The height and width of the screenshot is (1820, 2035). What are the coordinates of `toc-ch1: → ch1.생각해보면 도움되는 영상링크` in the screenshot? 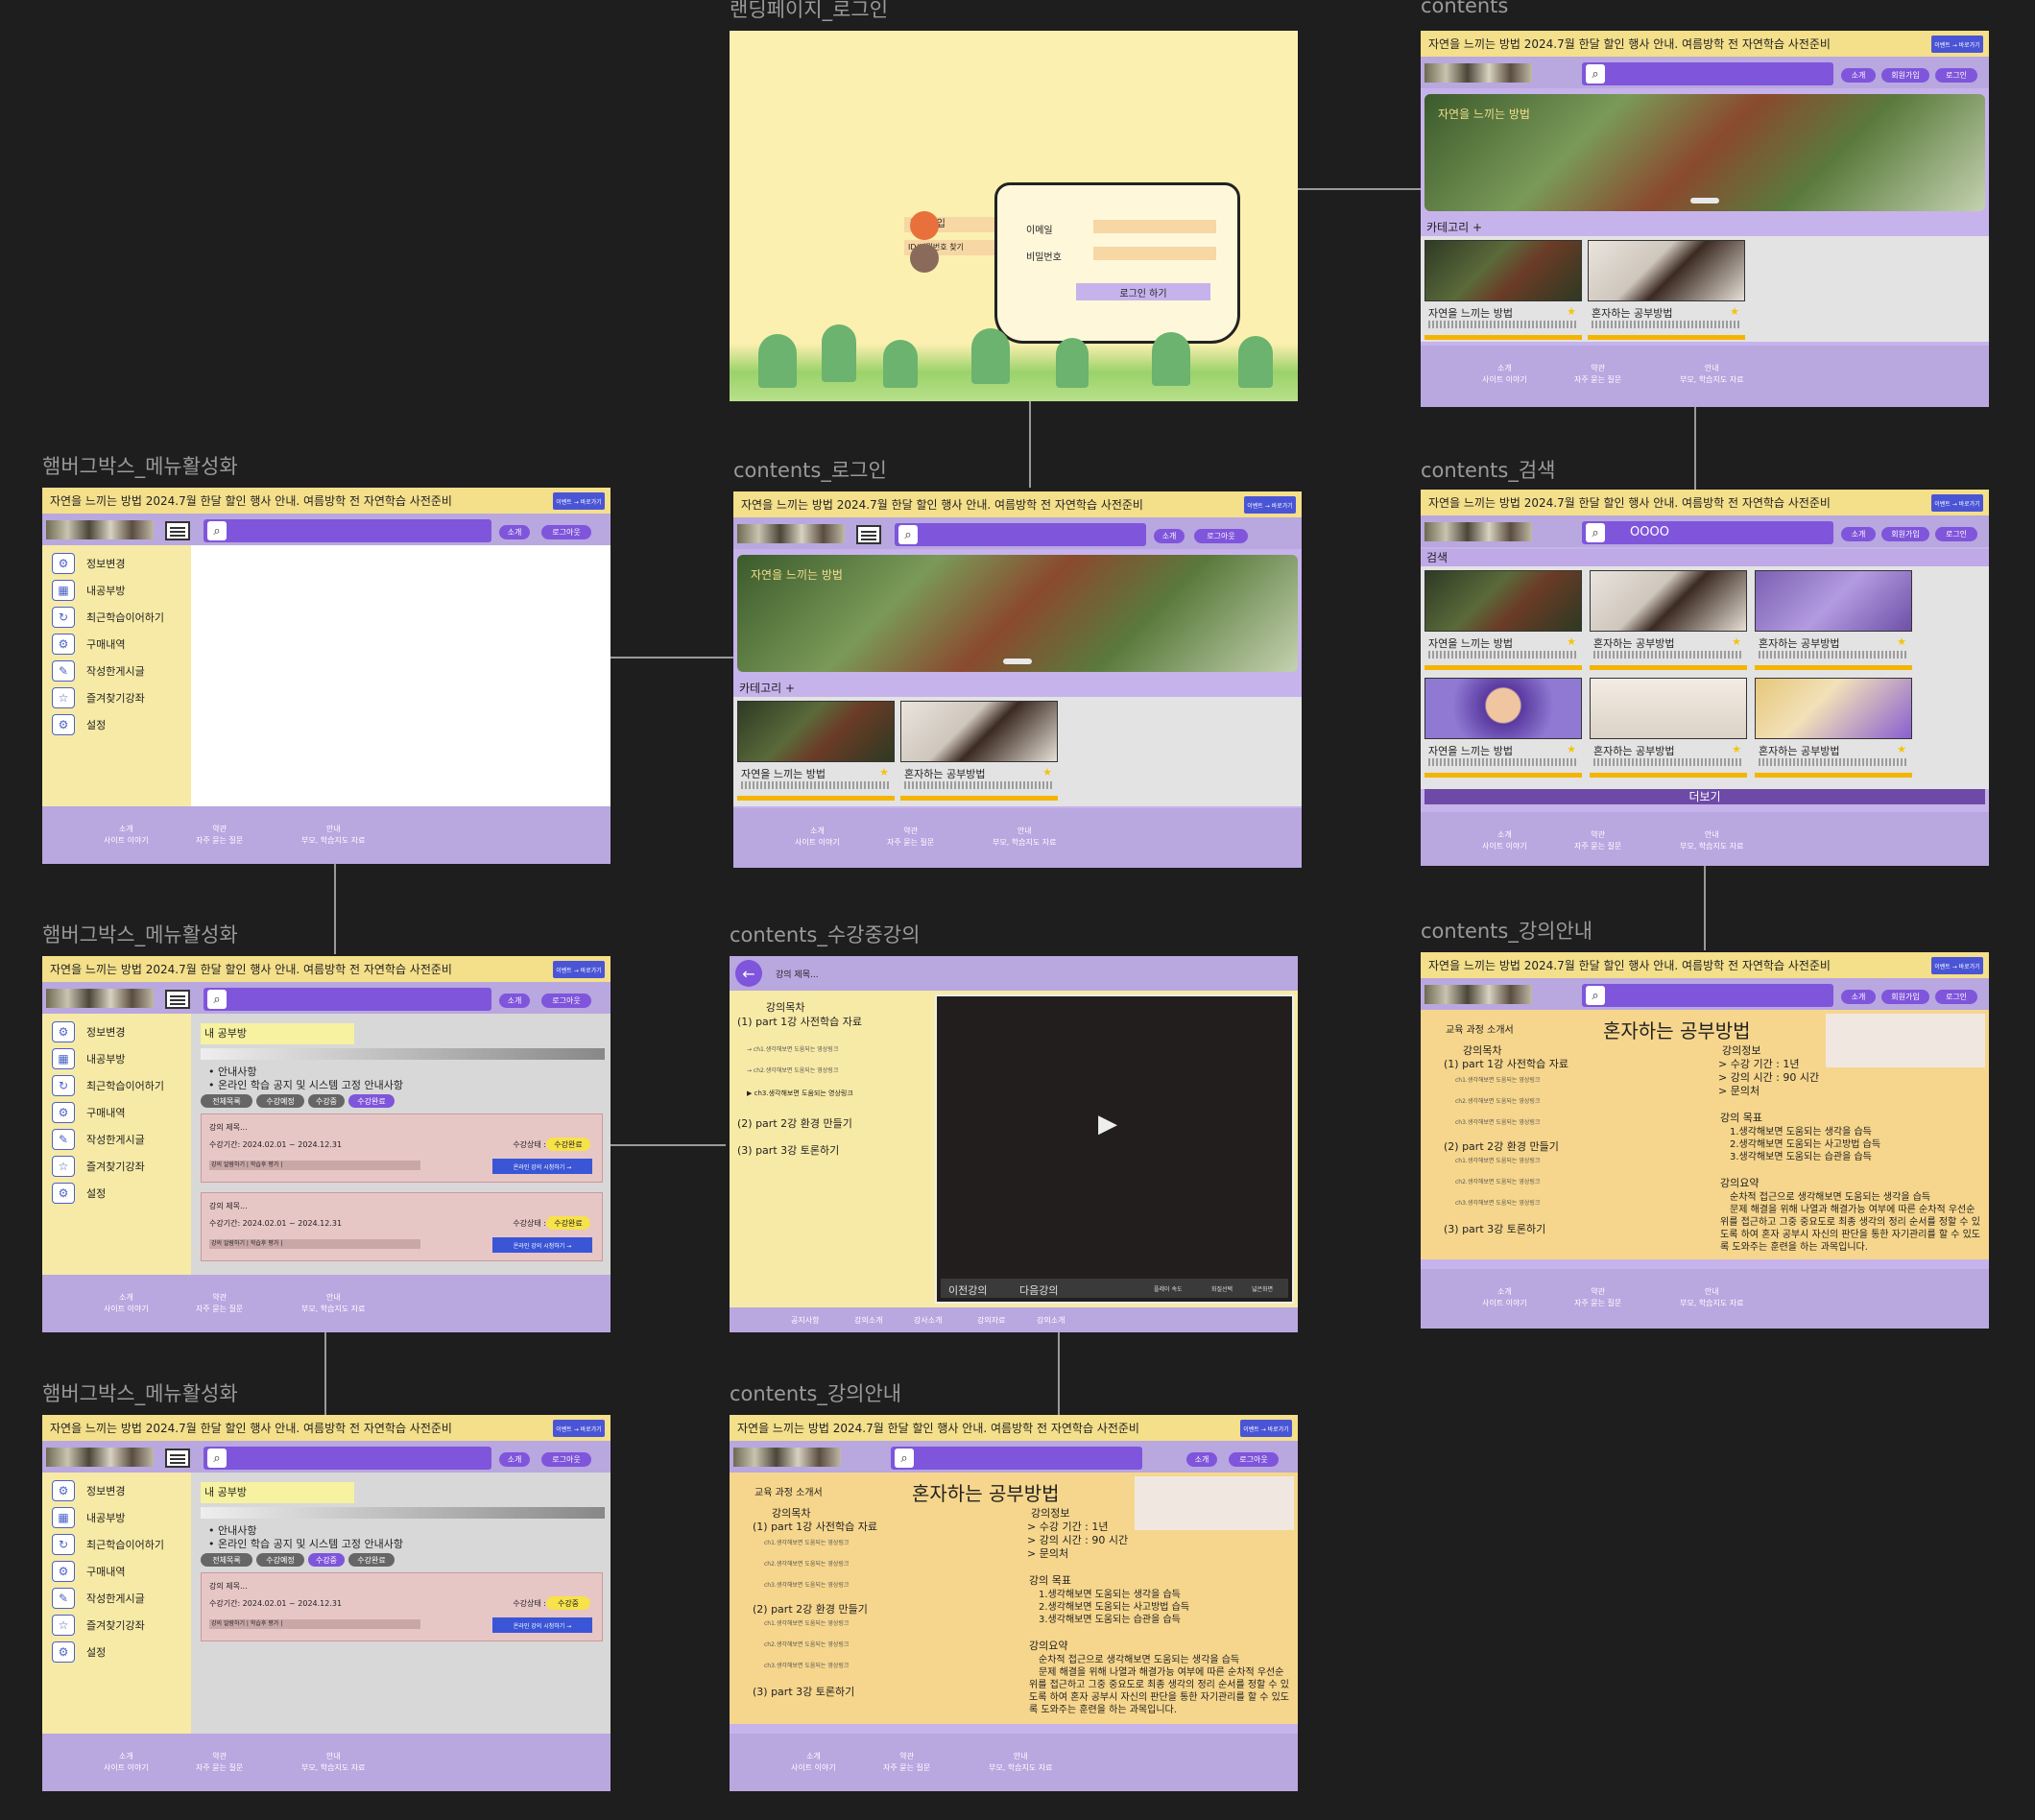 It's located at (792, 1048).